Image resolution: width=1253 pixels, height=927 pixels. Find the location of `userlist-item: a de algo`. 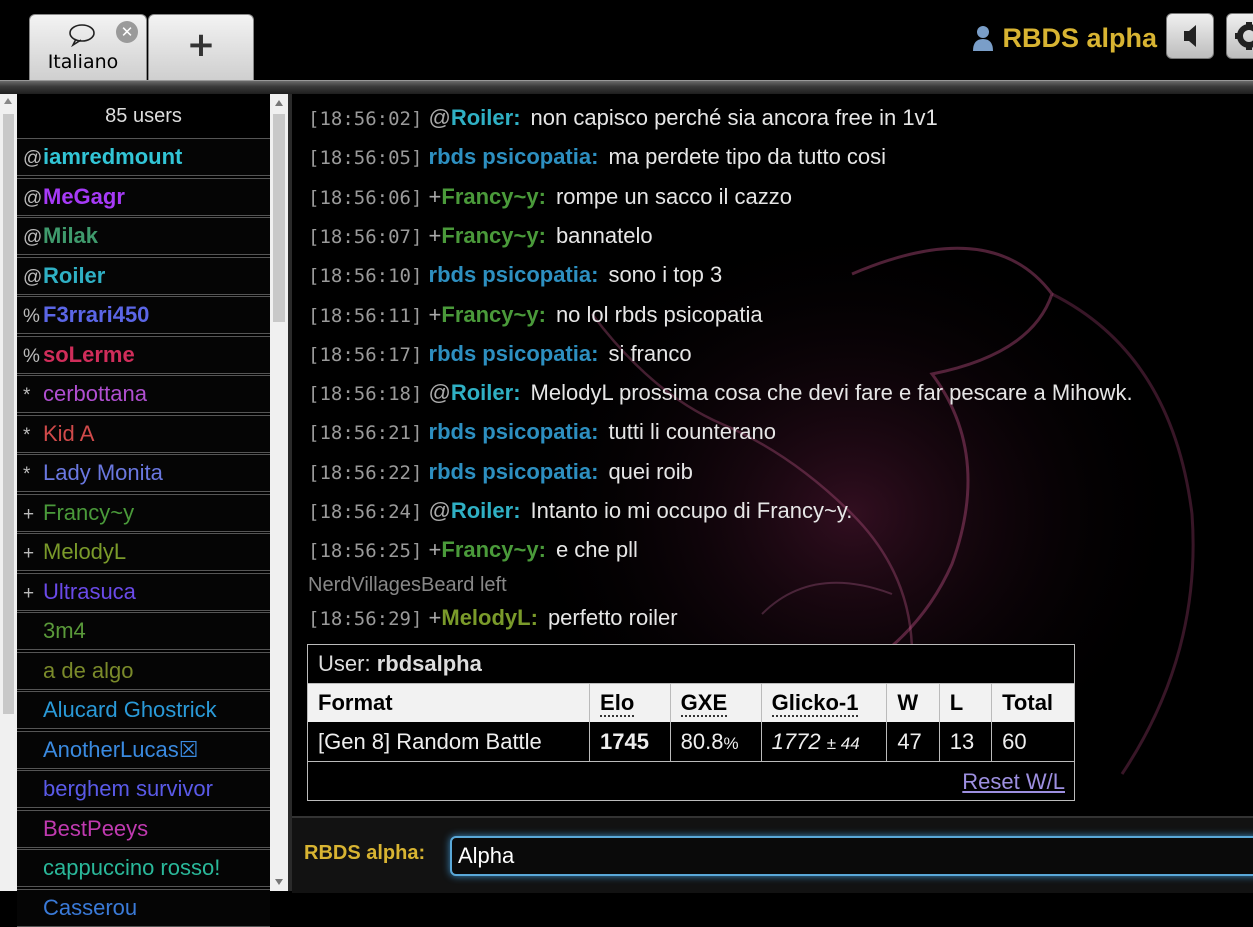

userlist-item: a de algo is located at coordinates (143, 670).